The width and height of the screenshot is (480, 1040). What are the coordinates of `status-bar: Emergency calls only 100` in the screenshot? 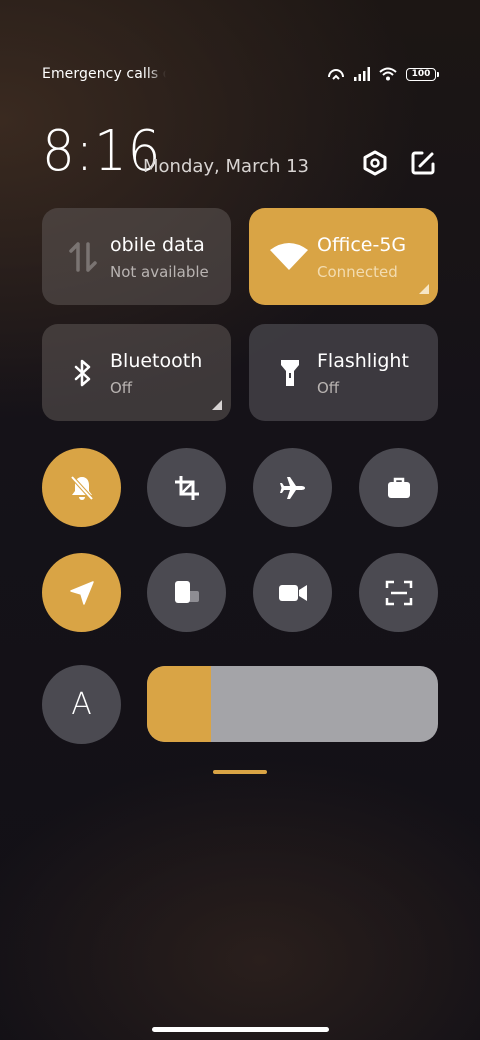 It's located at (240, 77).